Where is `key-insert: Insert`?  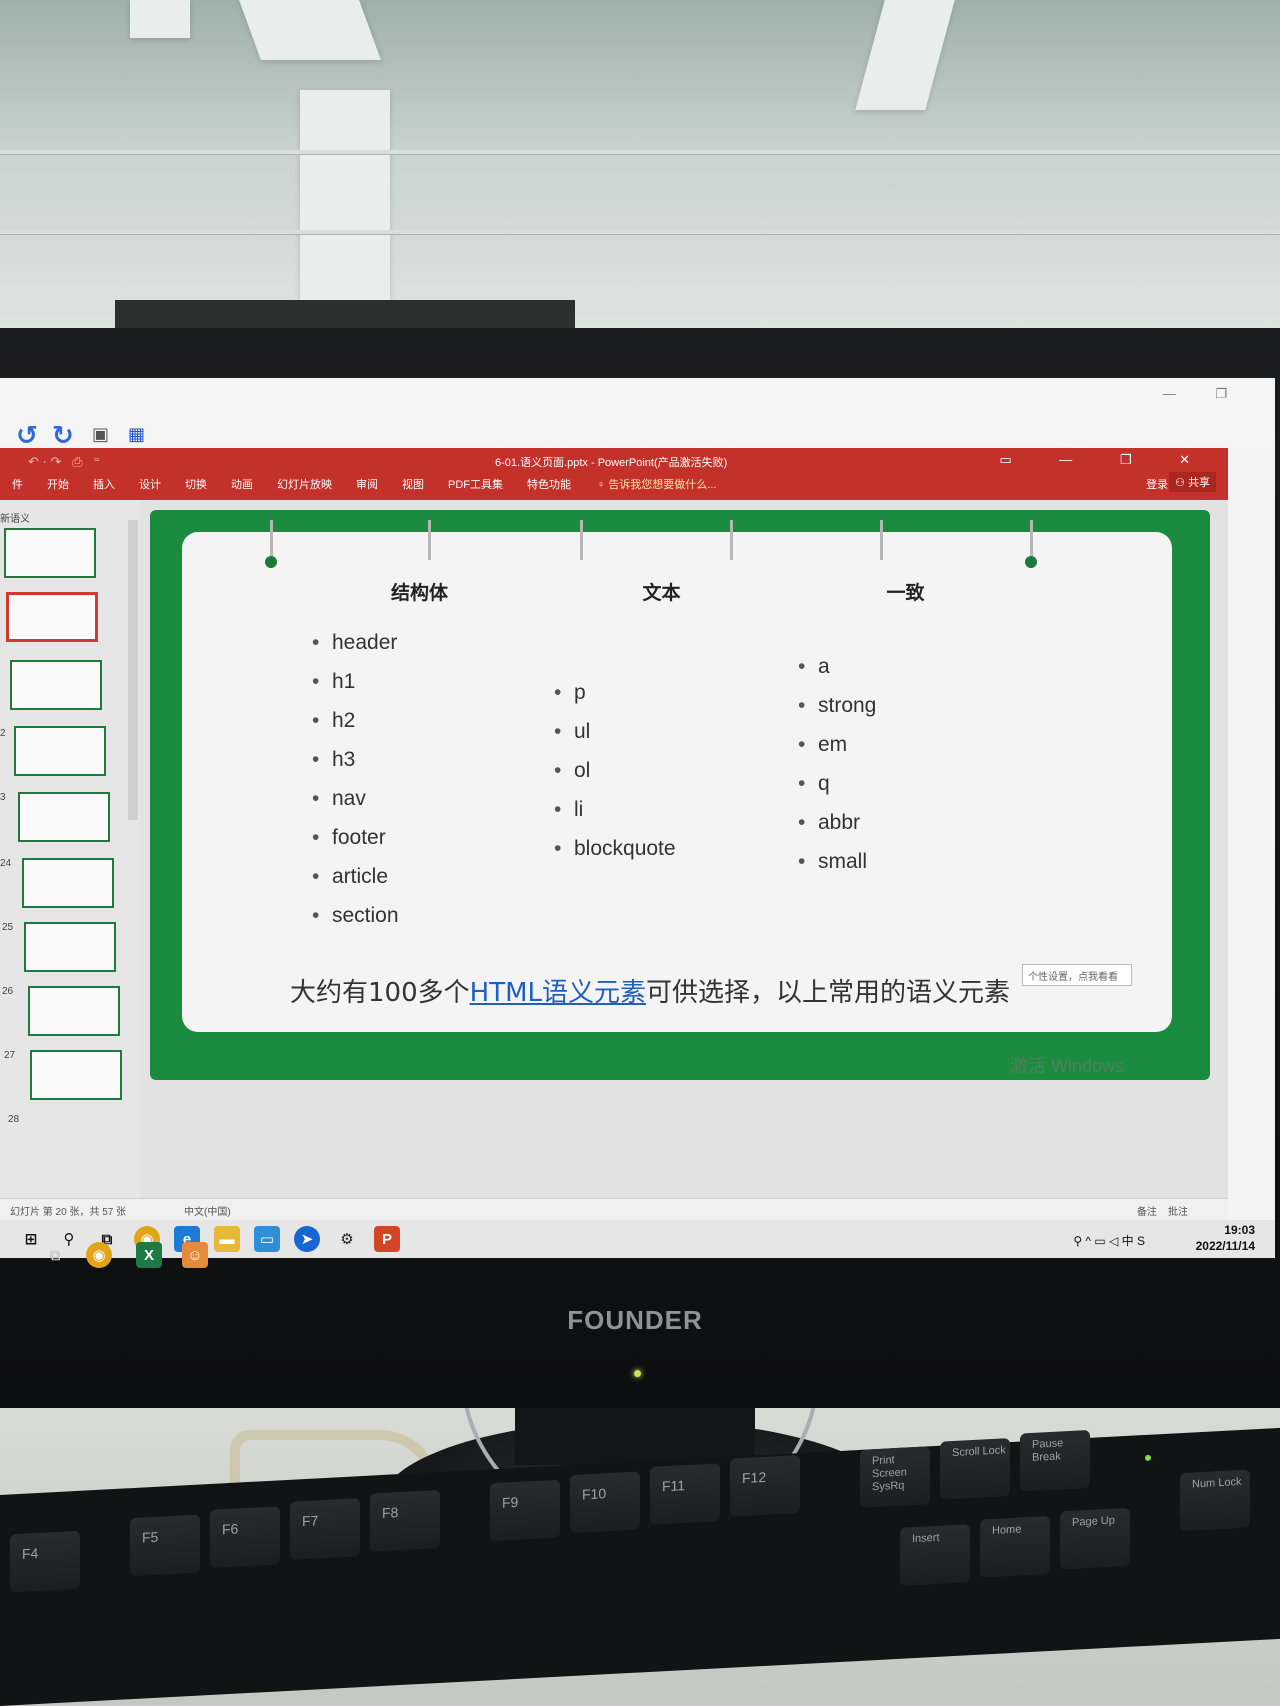
key-insert: Insert is located at coordinates (935, 1555).